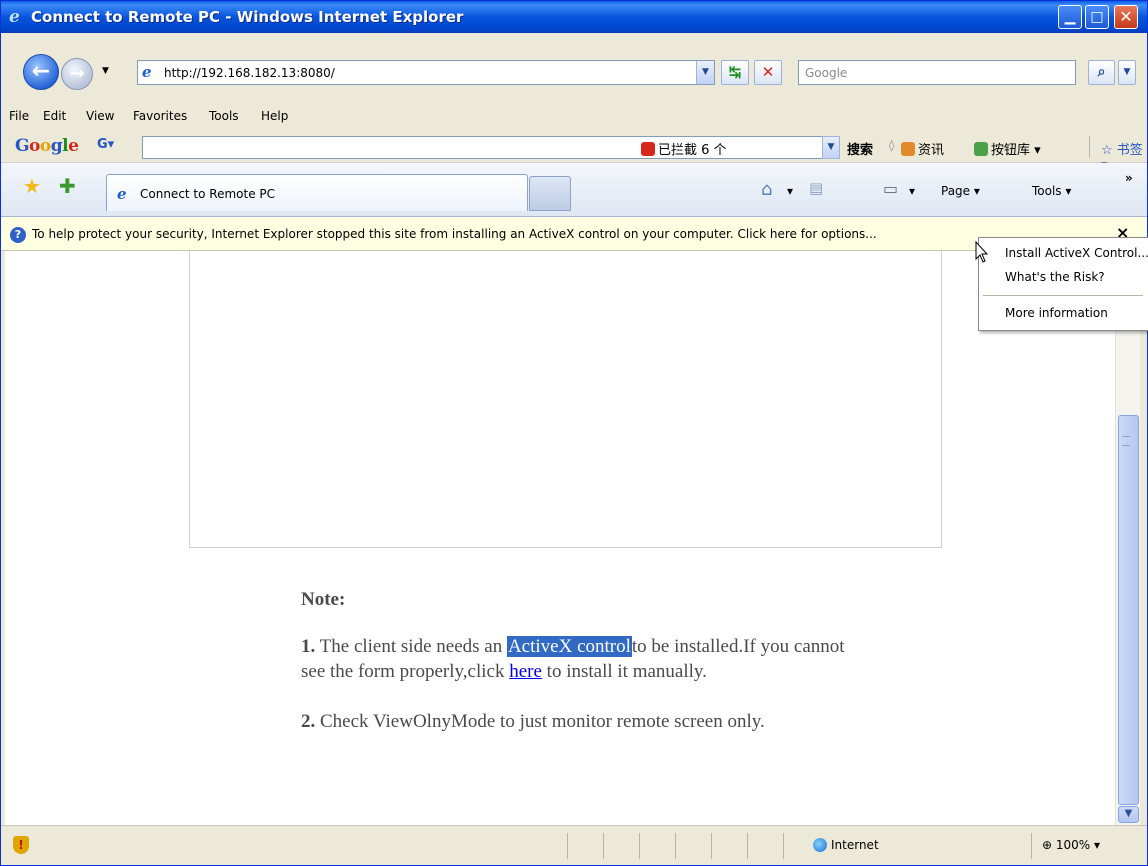  What do you see at coordinates (981, 149) in the screenshot?
I see `puzzle-icon` at bounding box center [981, 149].